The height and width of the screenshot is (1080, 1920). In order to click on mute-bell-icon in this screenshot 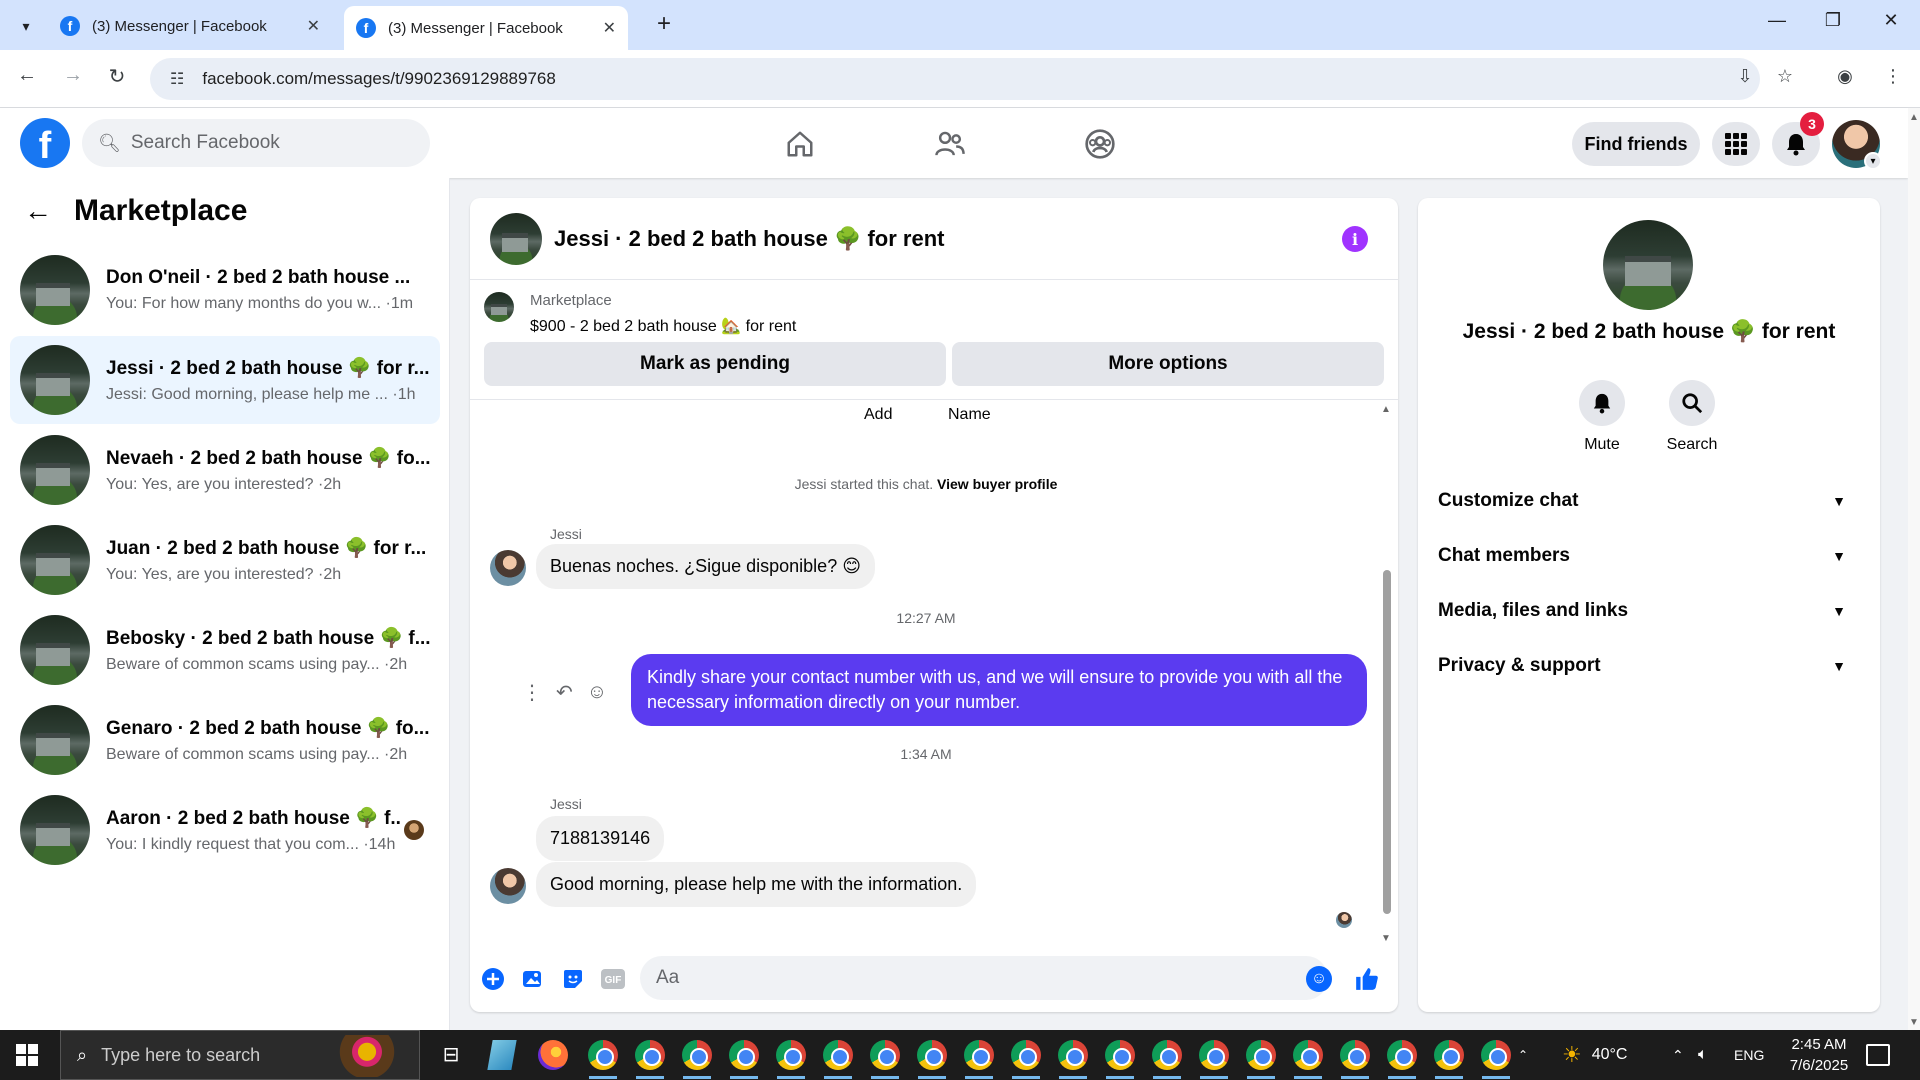, I will do `click(1602, 403)`.